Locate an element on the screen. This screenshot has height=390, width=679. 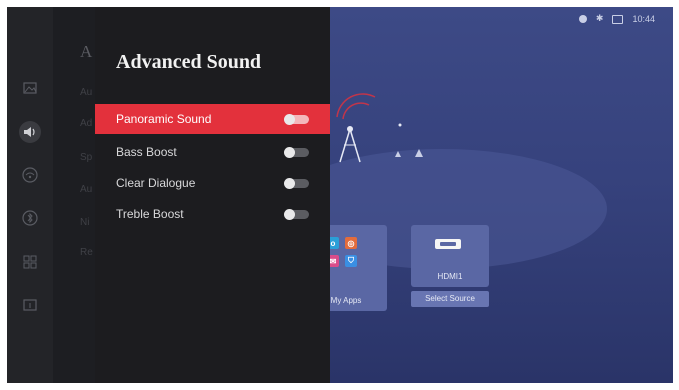
sound-icon is located at coordinates (30, 132).